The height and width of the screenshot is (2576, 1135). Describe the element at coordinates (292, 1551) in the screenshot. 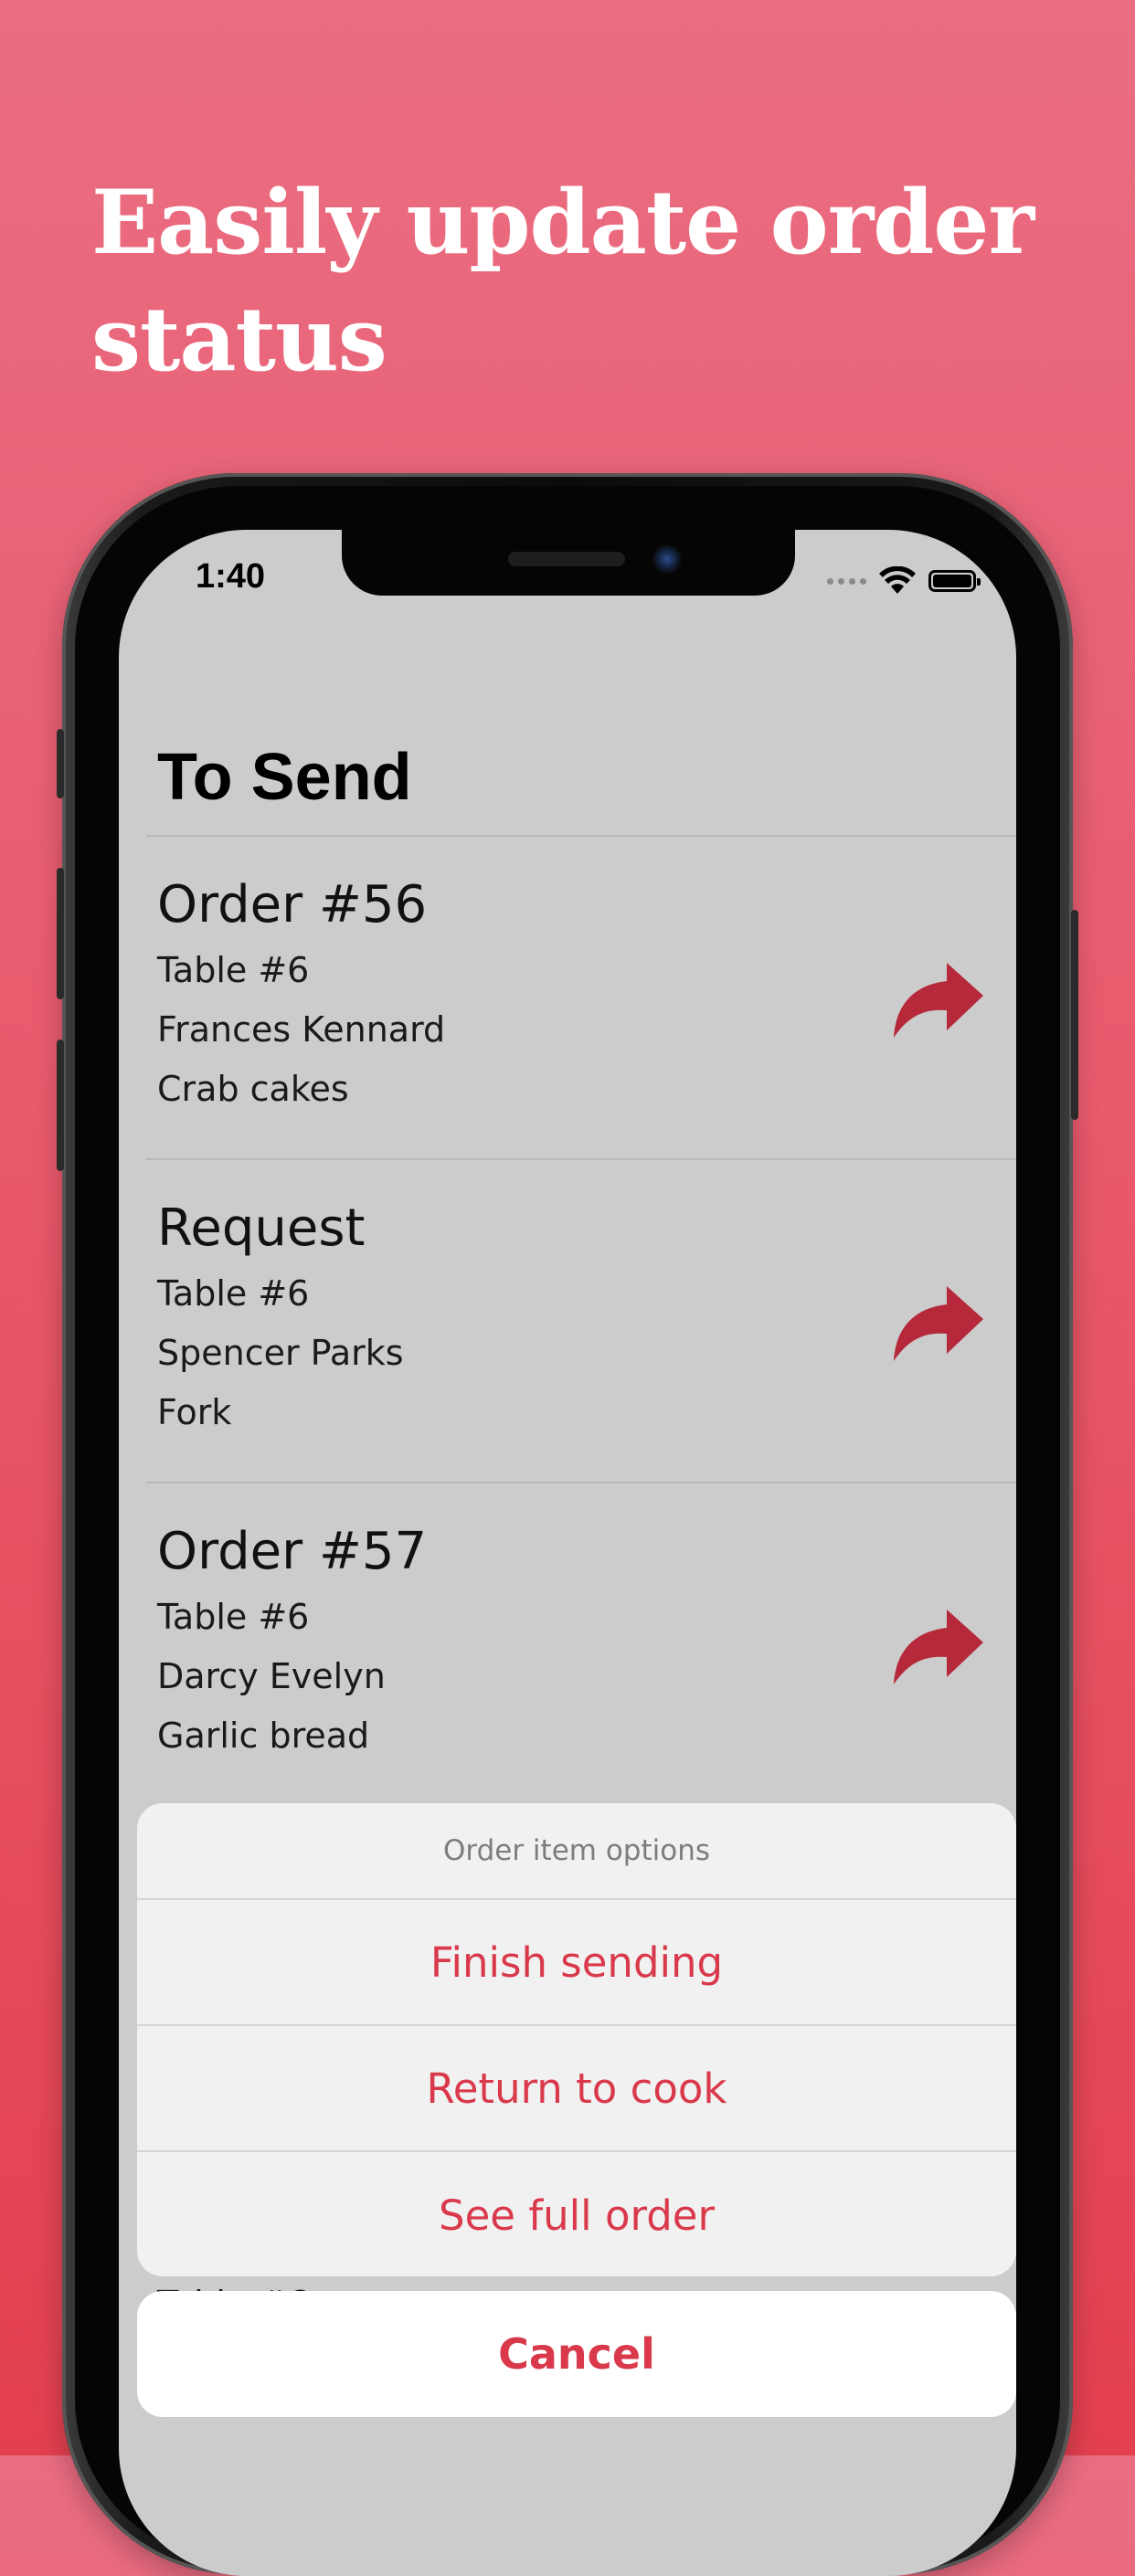

I see `order-title: Order #57` at that location.